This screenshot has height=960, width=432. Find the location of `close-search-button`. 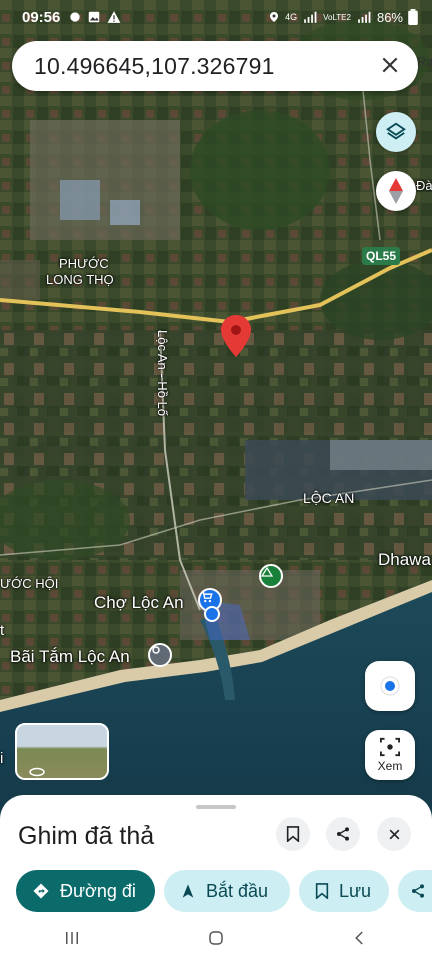

close-search-button is located at coordinates (390, 66).